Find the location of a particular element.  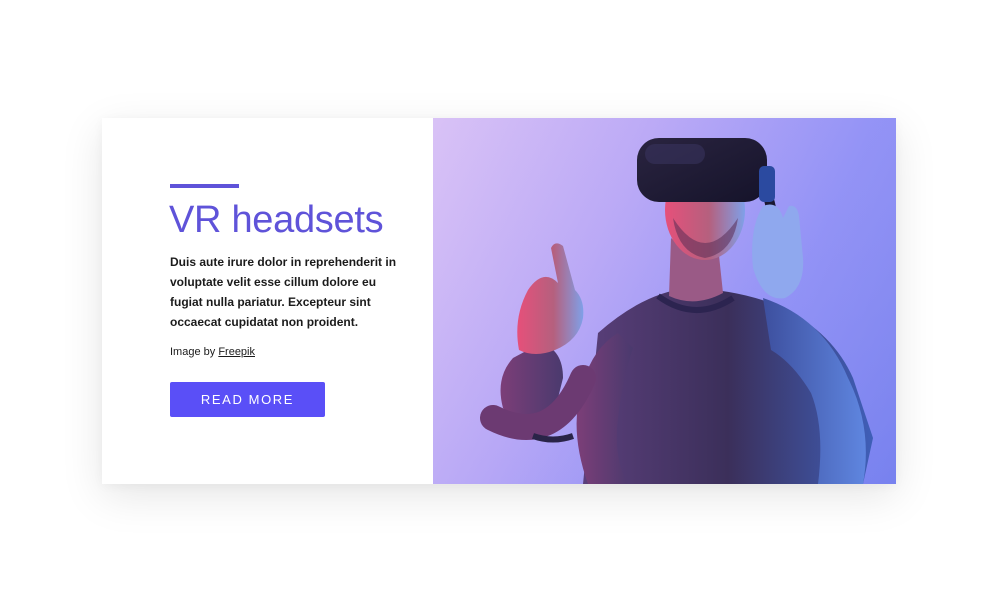

freepik-link: Freepik is located at coordinates (236, 352).